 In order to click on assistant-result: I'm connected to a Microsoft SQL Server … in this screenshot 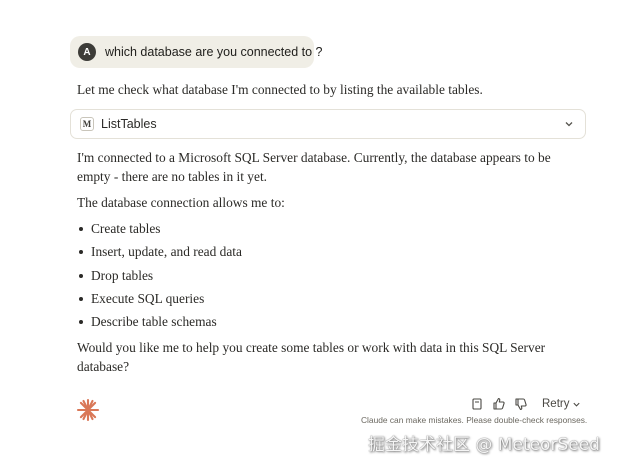, I will do `click(314, 167)`.